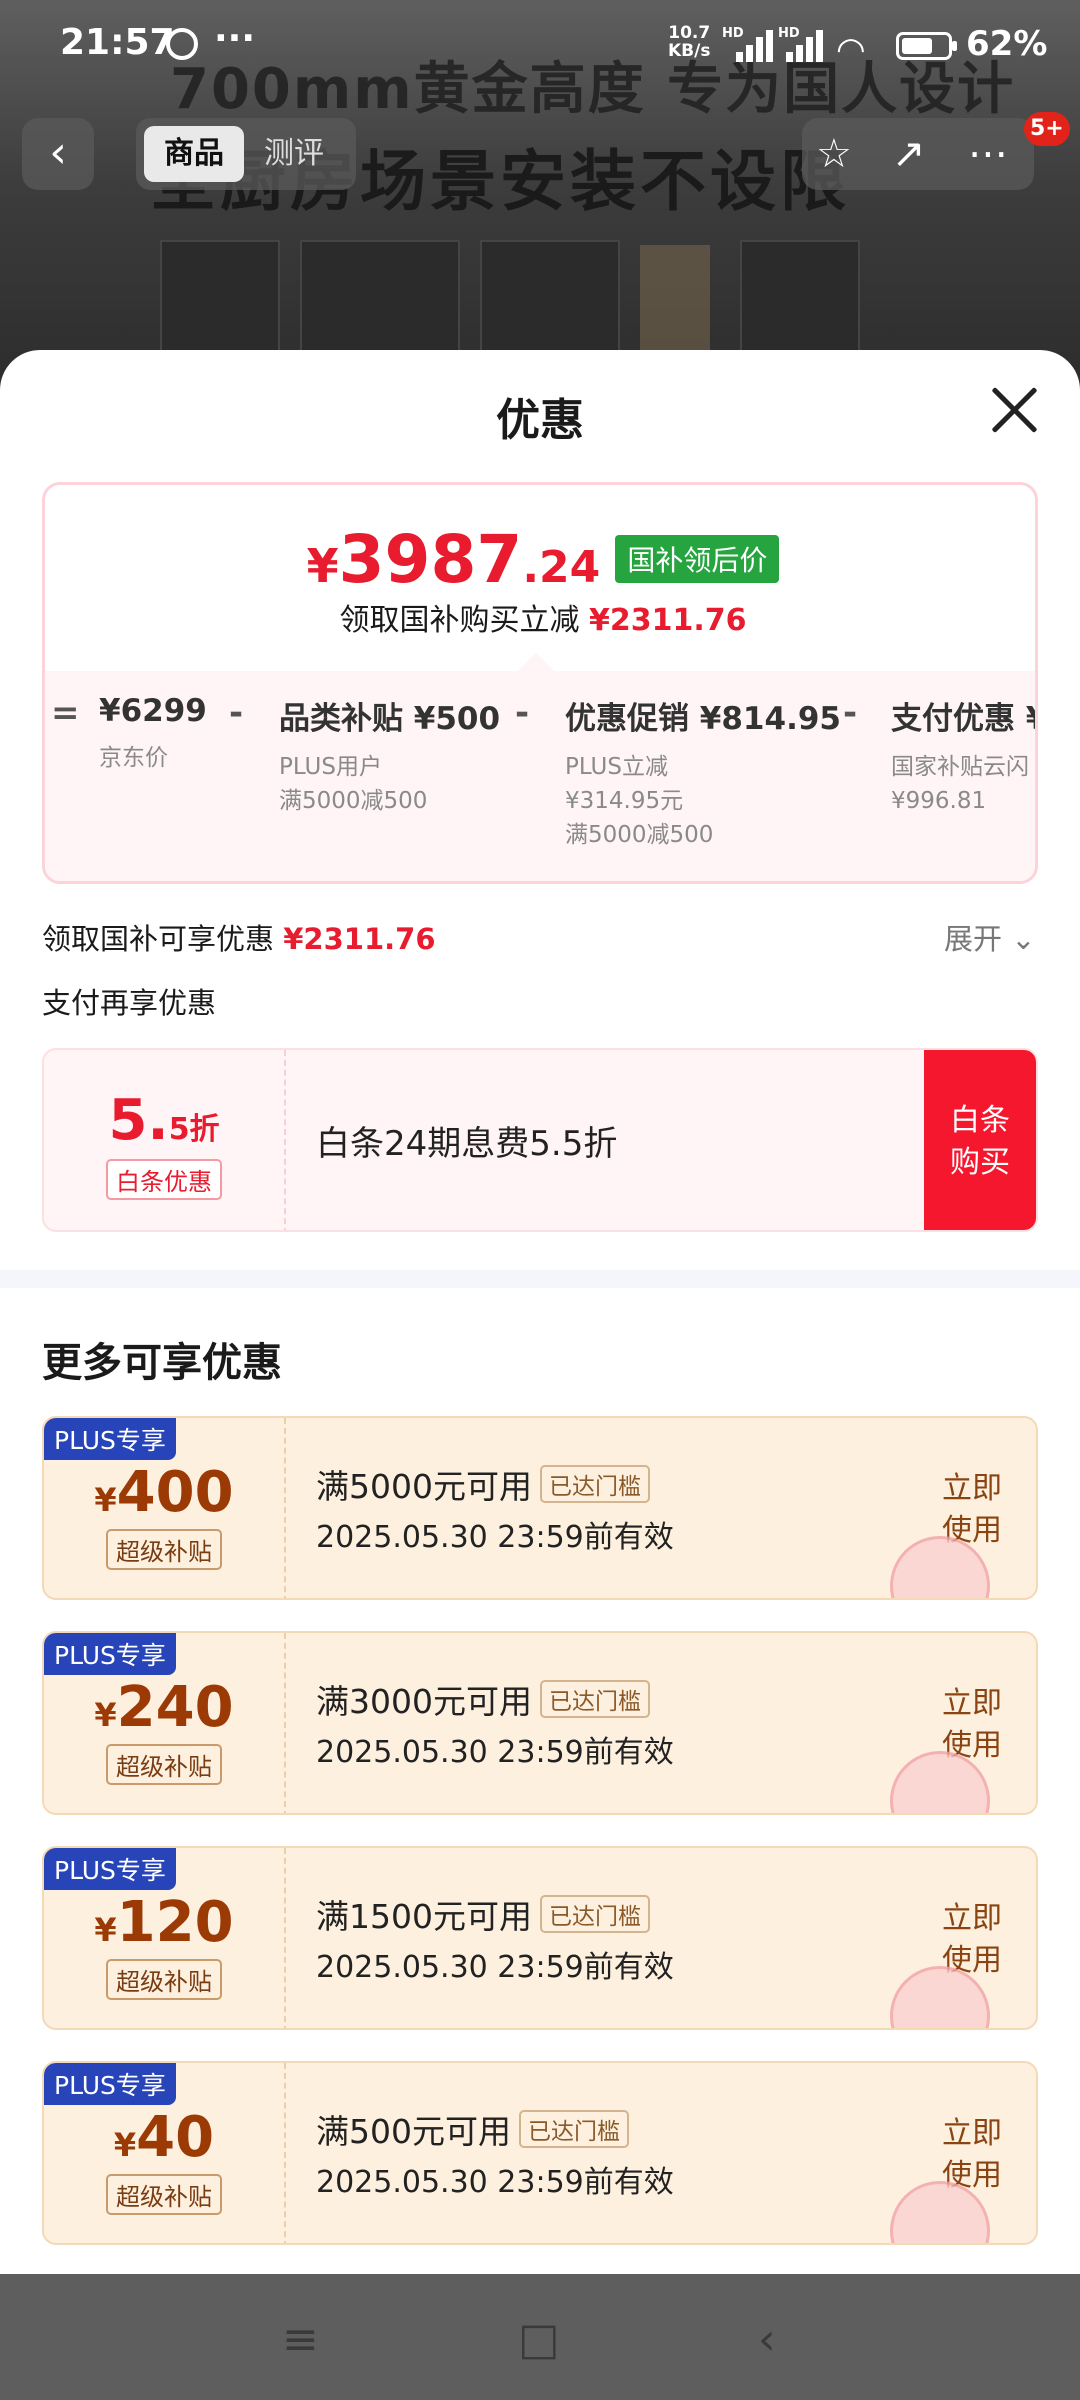  I want to click on coupon-condition: 满1500元可用 已达门槛, so click(483, 1914).